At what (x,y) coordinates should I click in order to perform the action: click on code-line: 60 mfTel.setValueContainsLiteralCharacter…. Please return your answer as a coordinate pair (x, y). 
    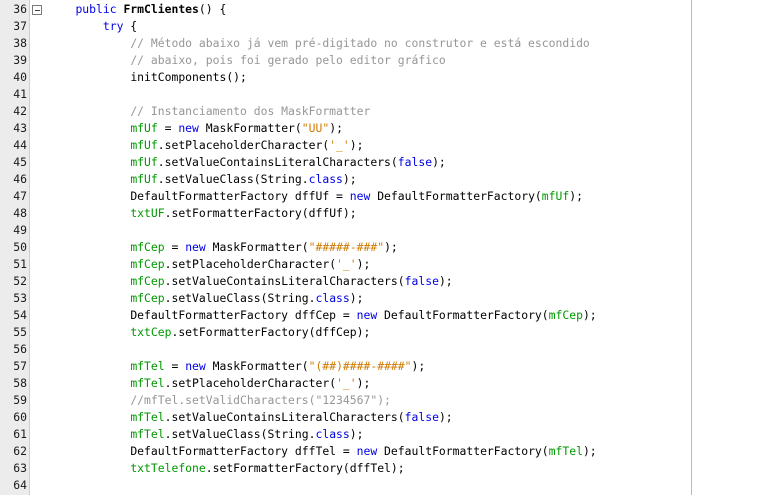
    Looking at the image, I should click on (382, 417).